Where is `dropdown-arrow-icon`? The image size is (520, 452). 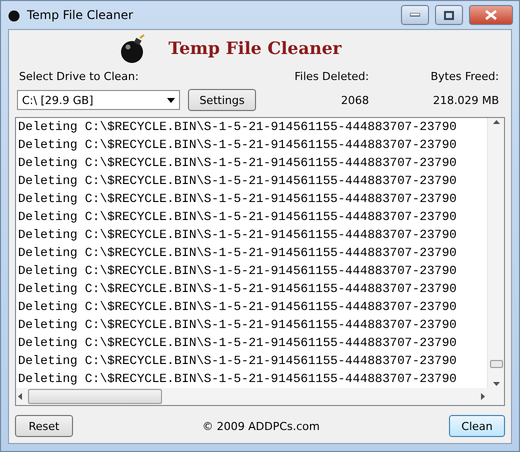 dropdown-arrow-icon is located at coordinates (171, 100).